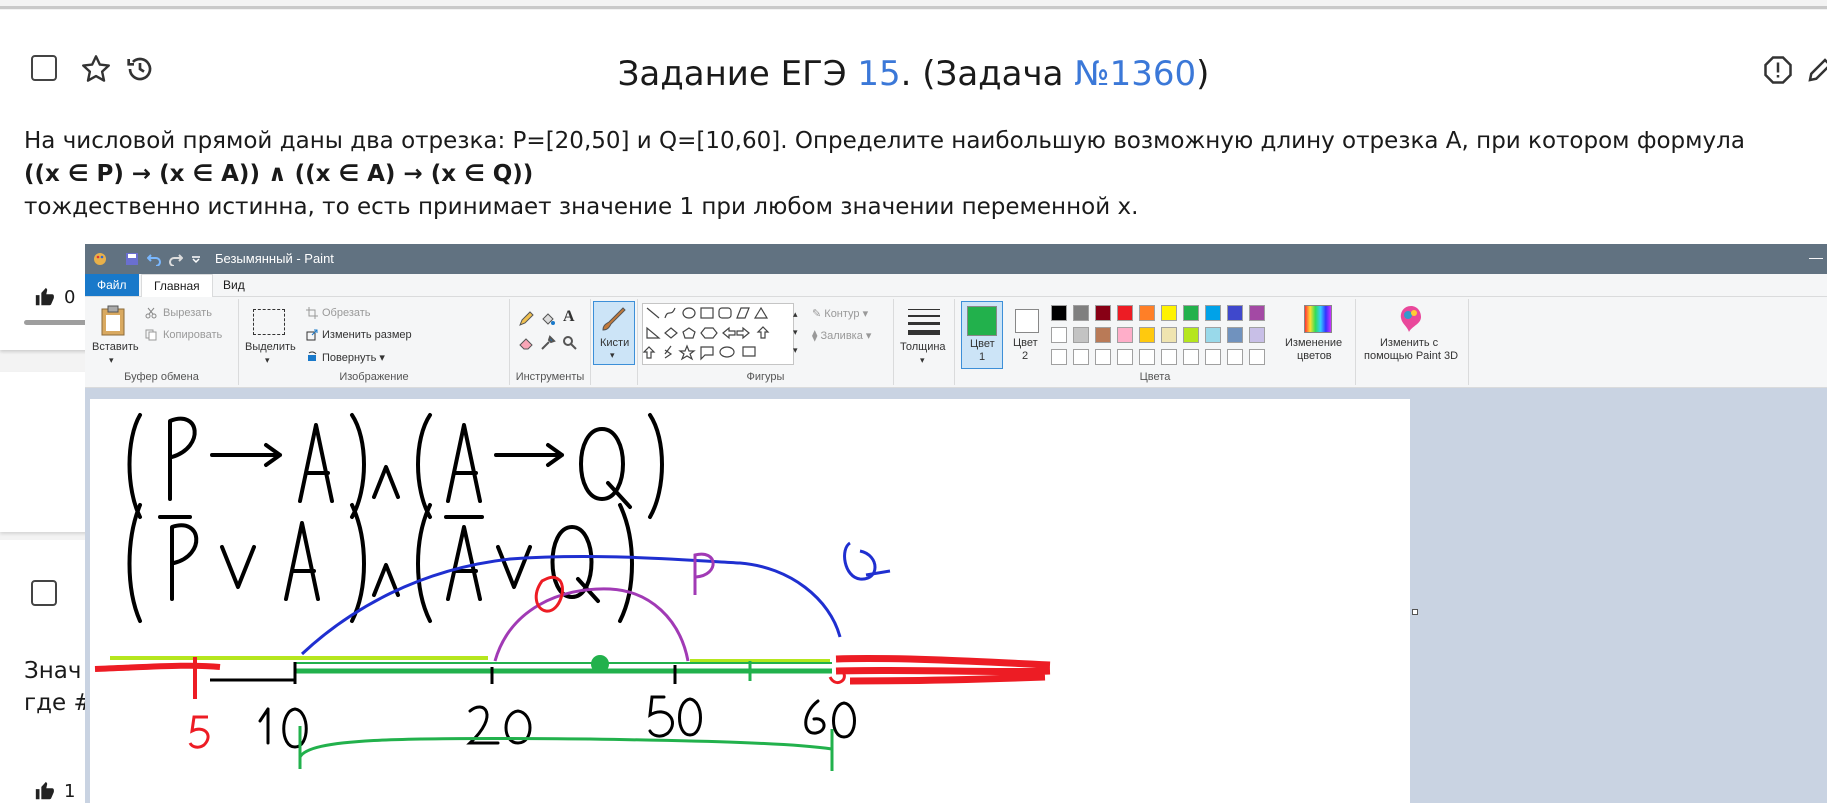  Describe the element at coordinates (115, 347) in the screenshot. I see `paste-label: Вставить` at that location.